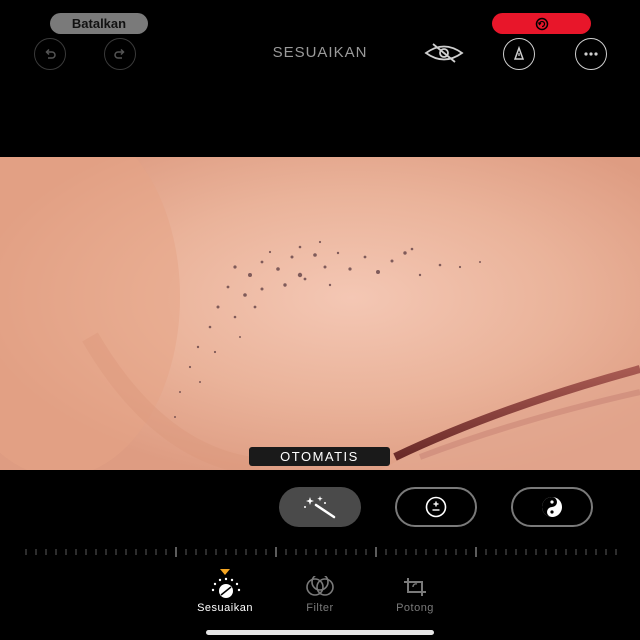 The image size is (640, 640). I want to click on more-icon, so click(591, 54).